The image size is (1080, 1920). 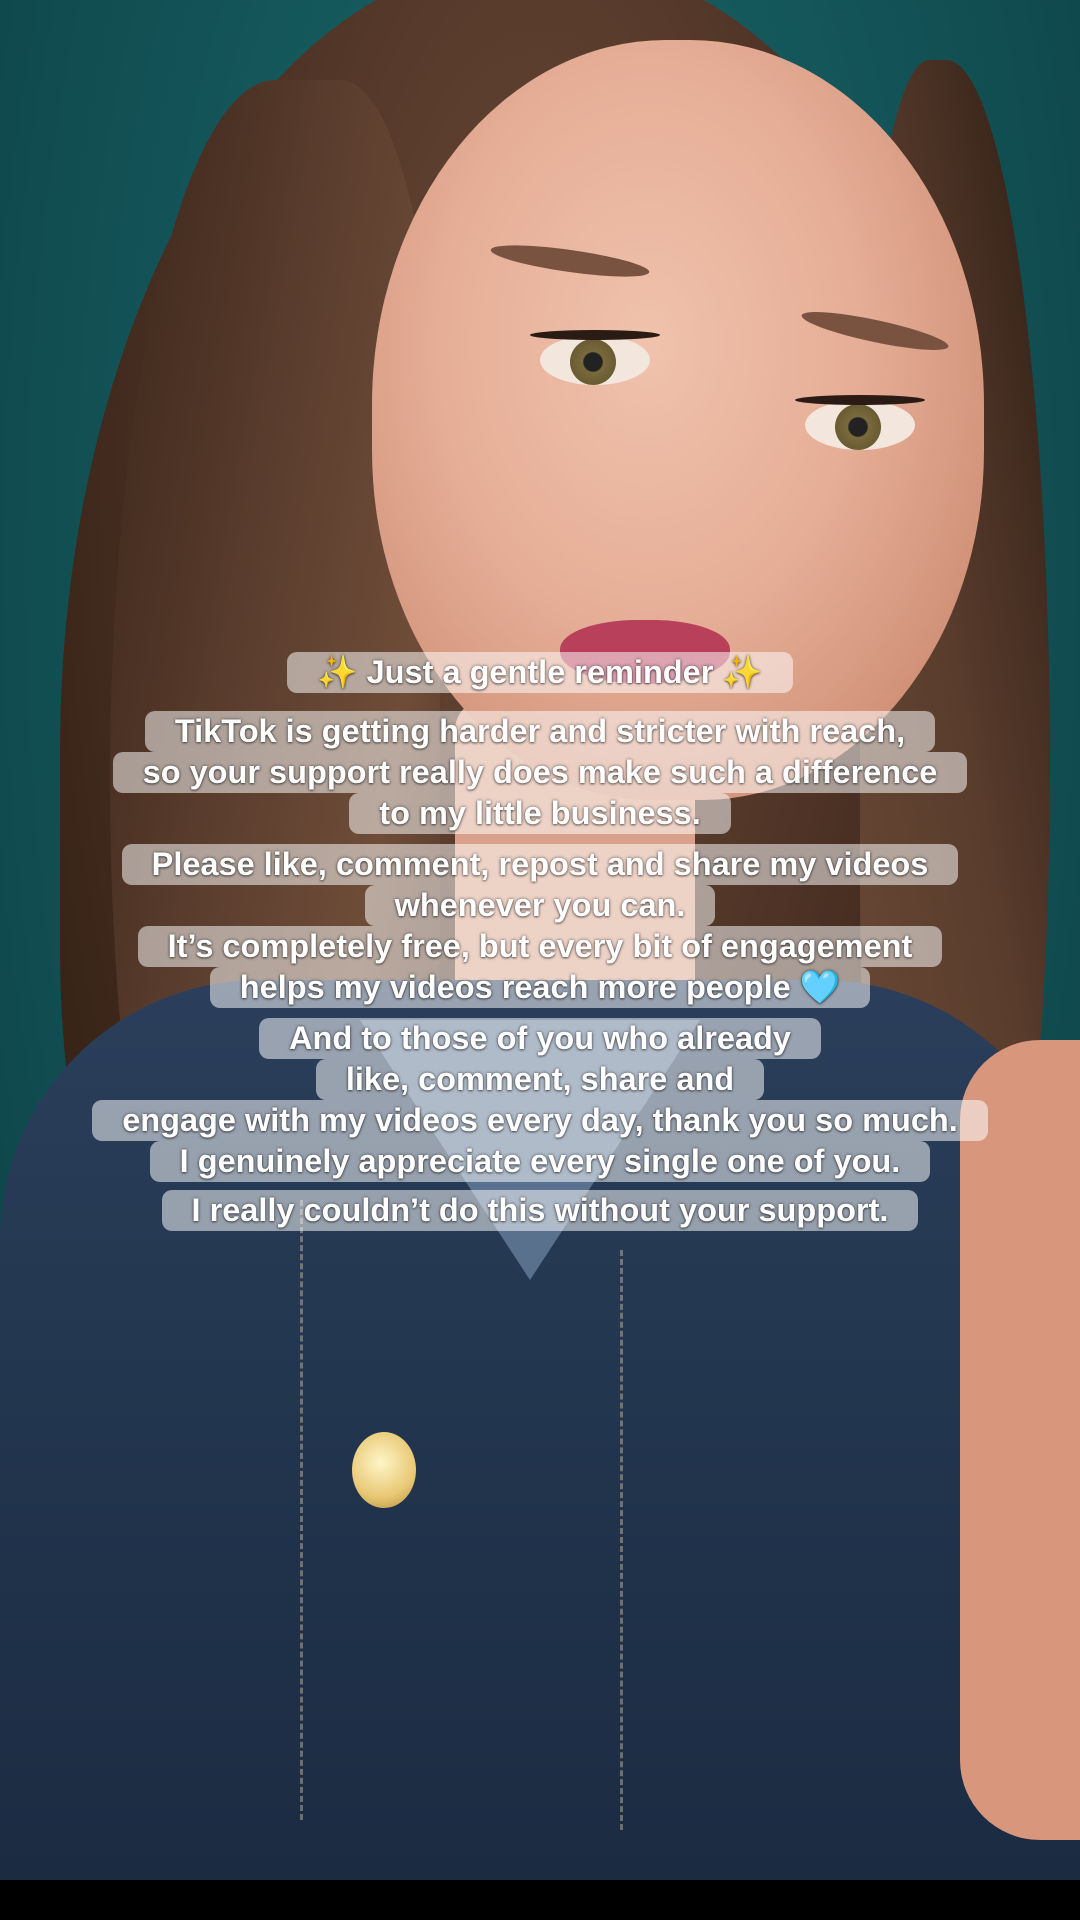 What do you see at coordinates (384, 1470) in the screenshot?
I see `shirt-button` at bounding box center [384, 1470].